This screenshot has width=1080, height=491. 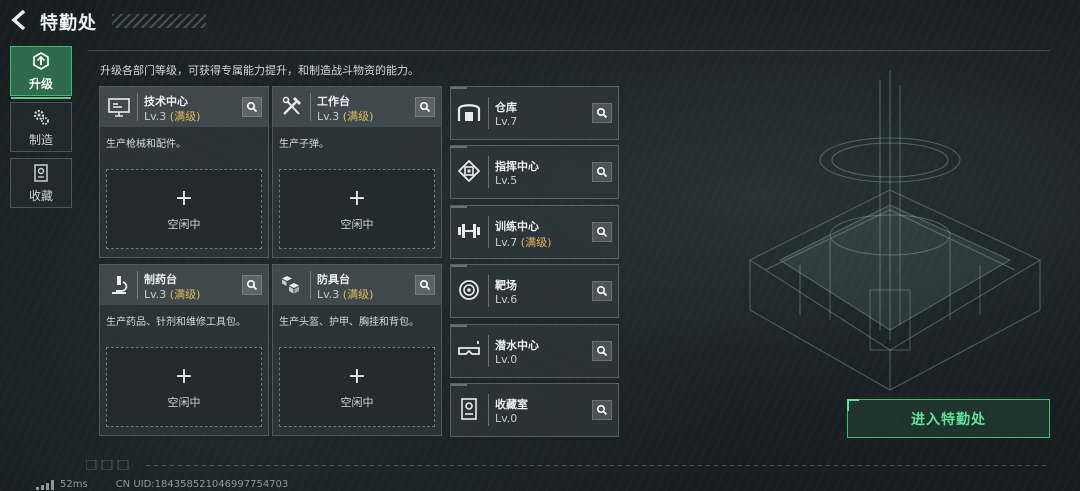 What do you see at coordinates (598, 465) in the screenshot?
I see `bottom-divider` at bounding box center [598, 465].